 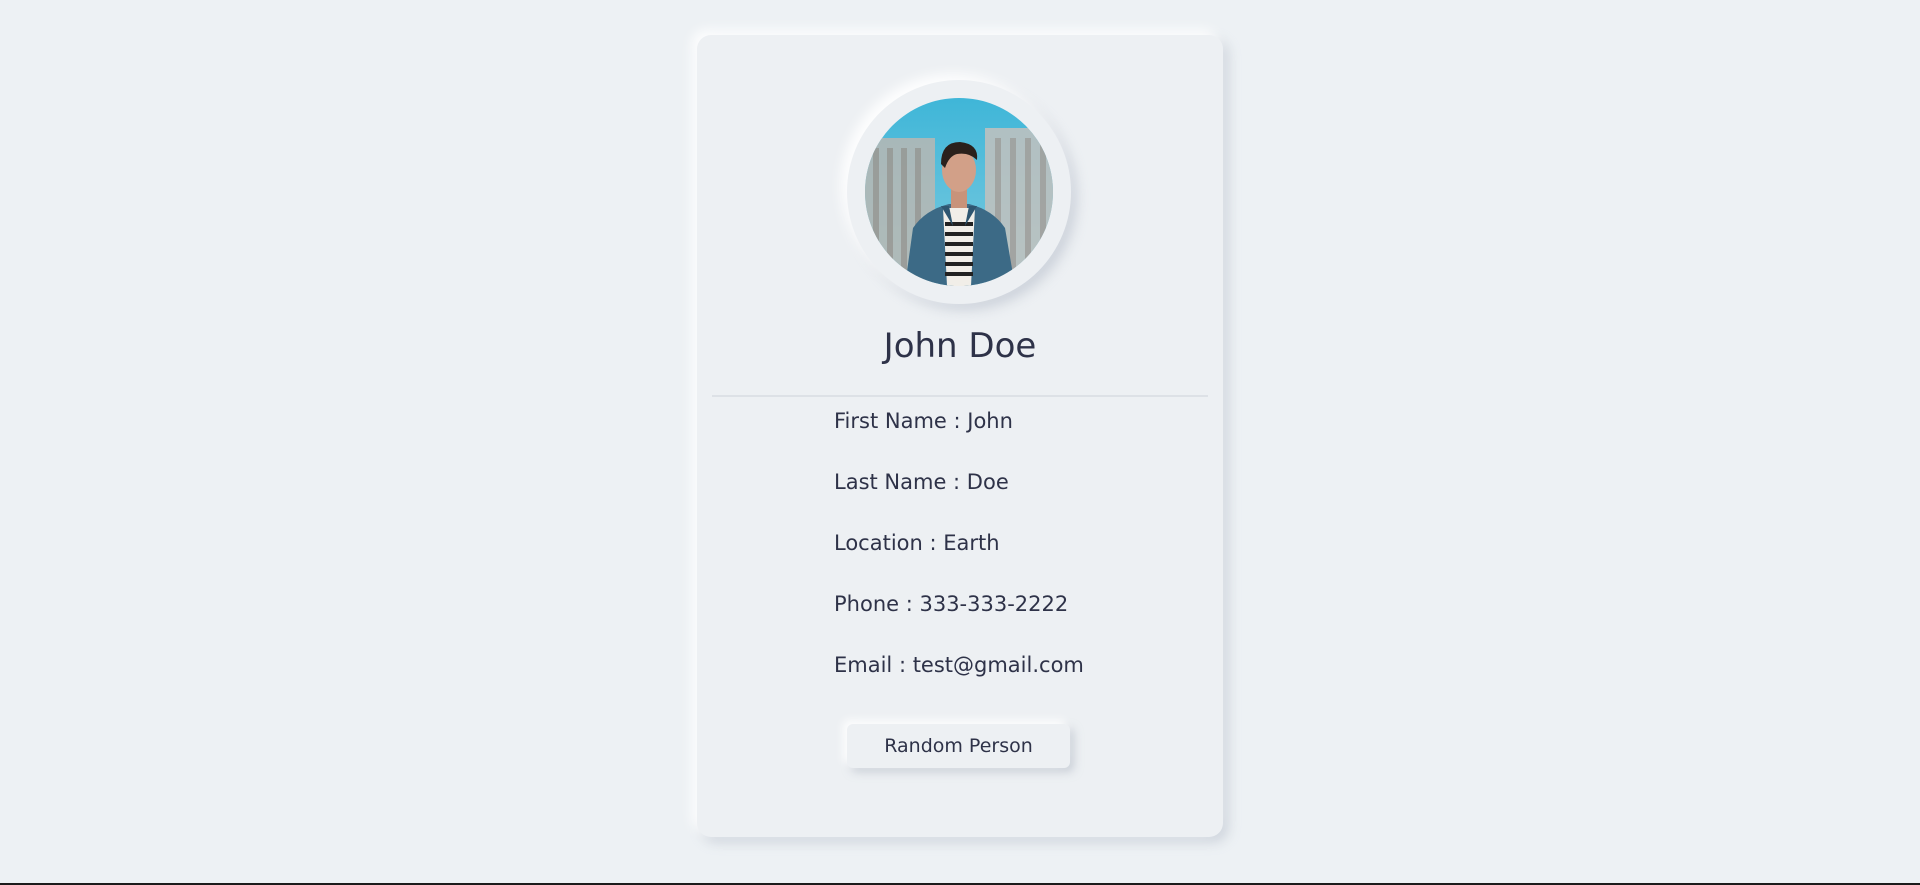 I want to click on avatar, so click(x=959, y=192).